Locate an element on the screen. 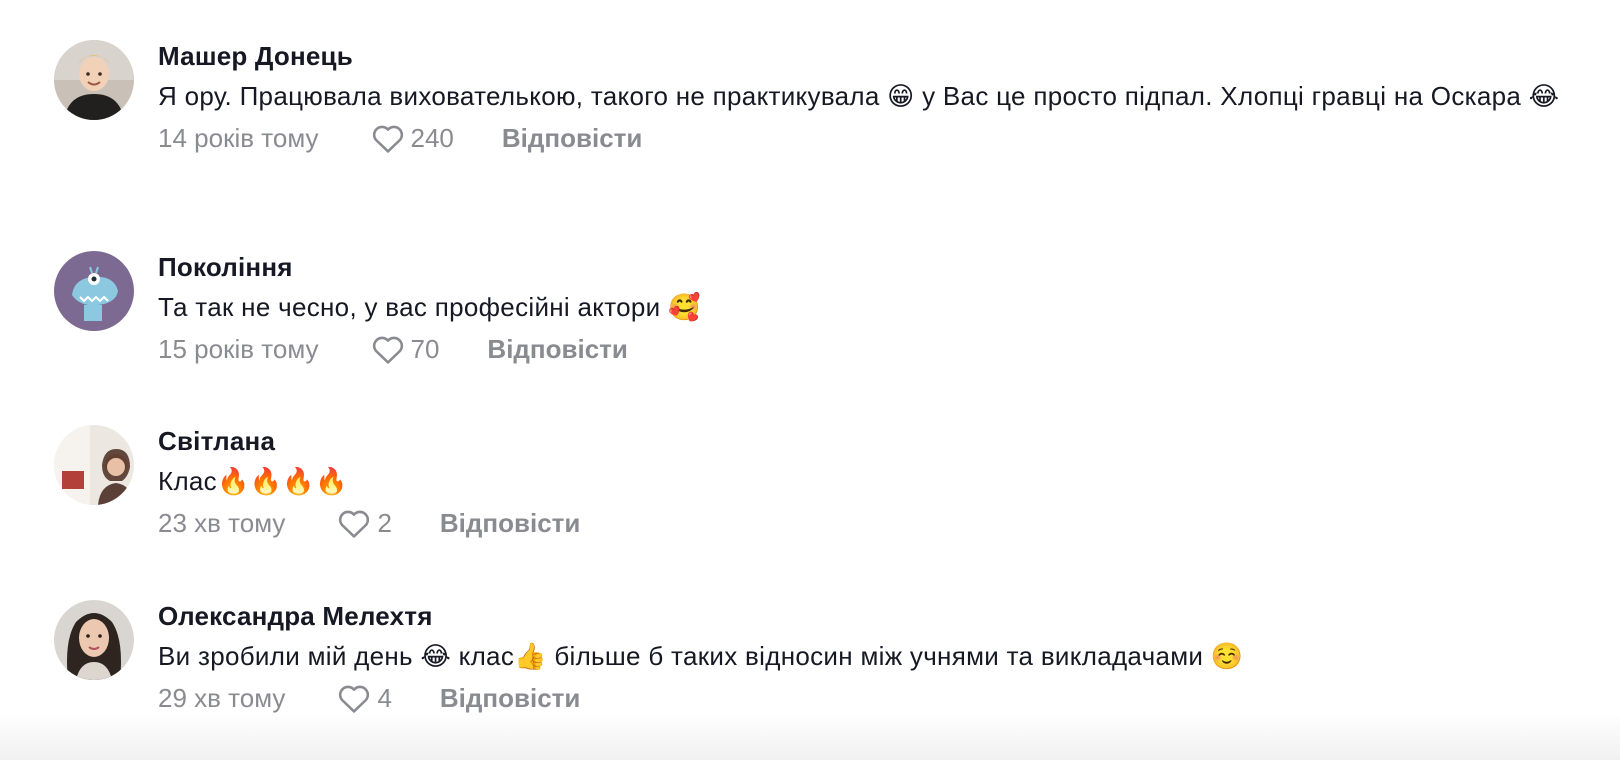  like-count: 70 is located at coordinates (425, 348).